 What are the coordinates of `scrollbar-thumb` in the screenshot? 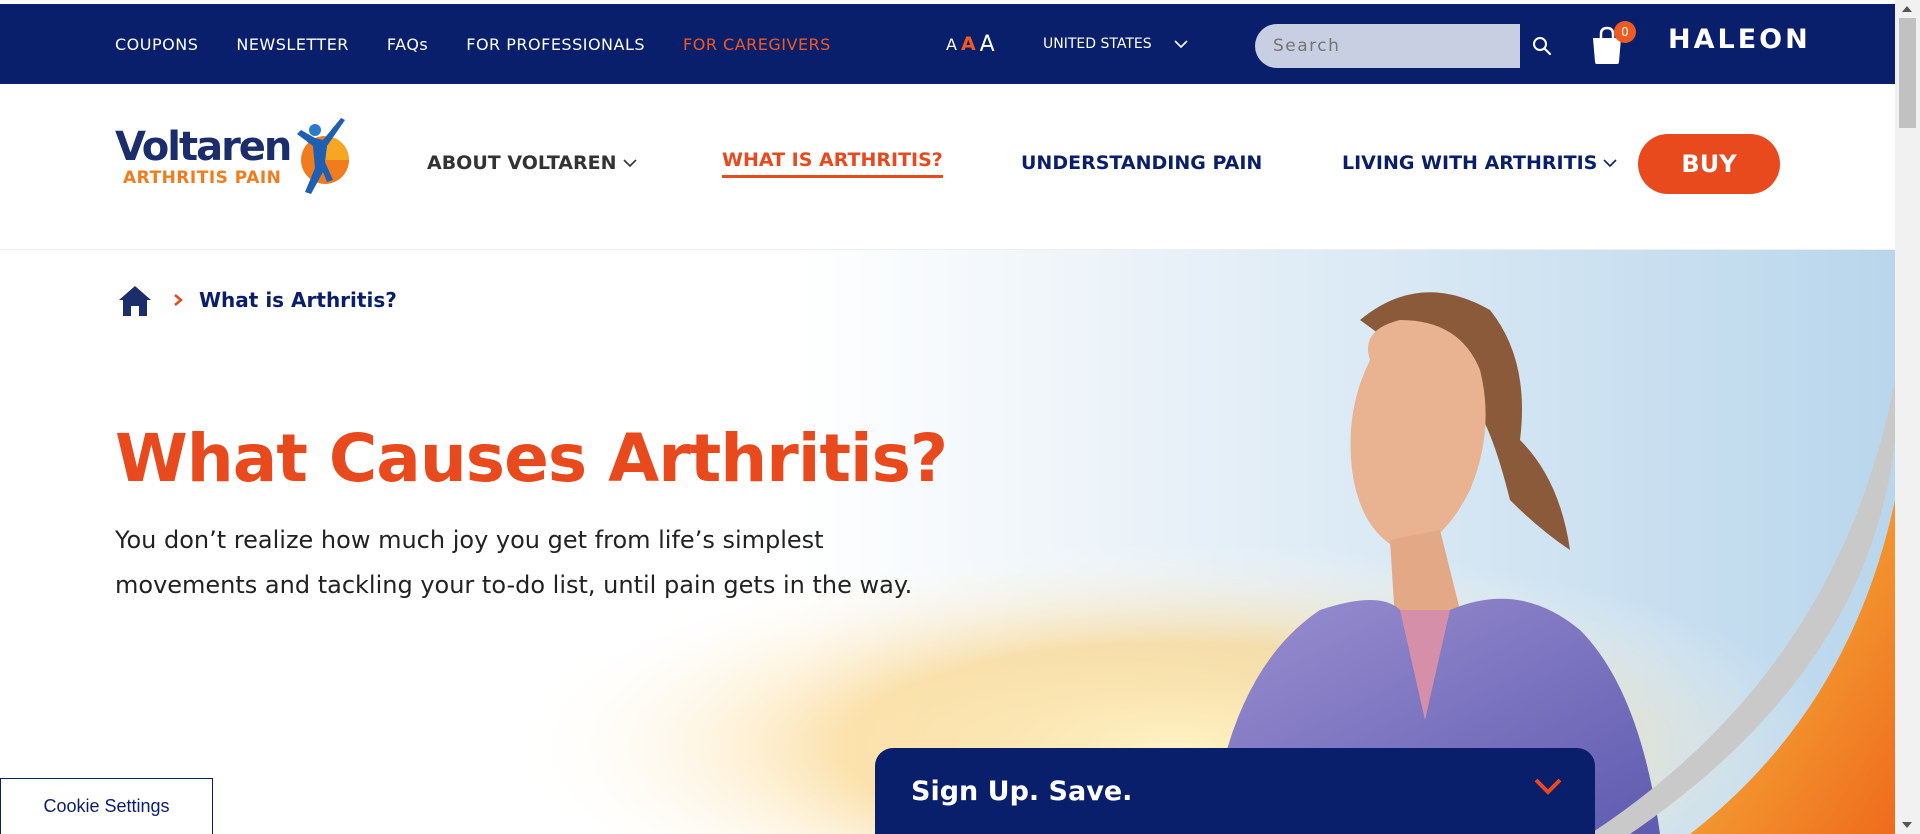 It's located at (1907, 73).